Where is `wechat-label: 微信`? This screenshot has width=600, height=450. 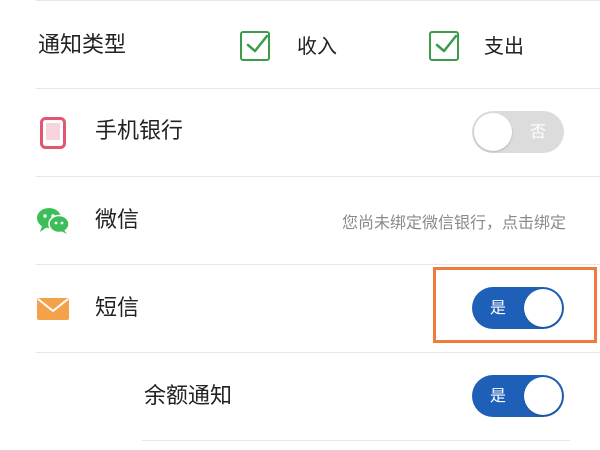 wechat-label: 微信 is located at coordinates (117, 220).